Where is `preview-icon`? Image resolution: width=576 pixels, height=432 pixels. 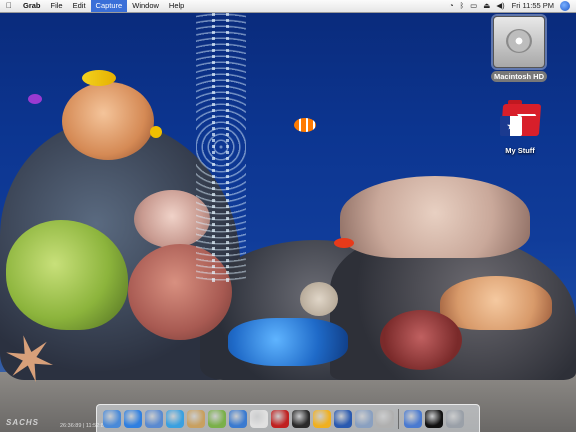 preview-icon is located at coordinates (384, 418).